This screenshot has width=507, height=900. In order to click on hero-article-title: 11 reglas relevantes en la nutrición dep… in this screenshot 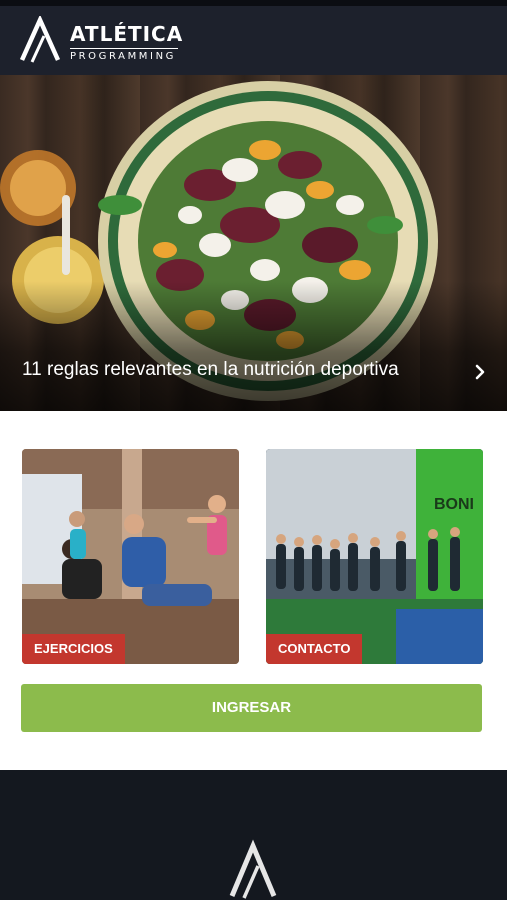, I will do `click(210, 370)`.